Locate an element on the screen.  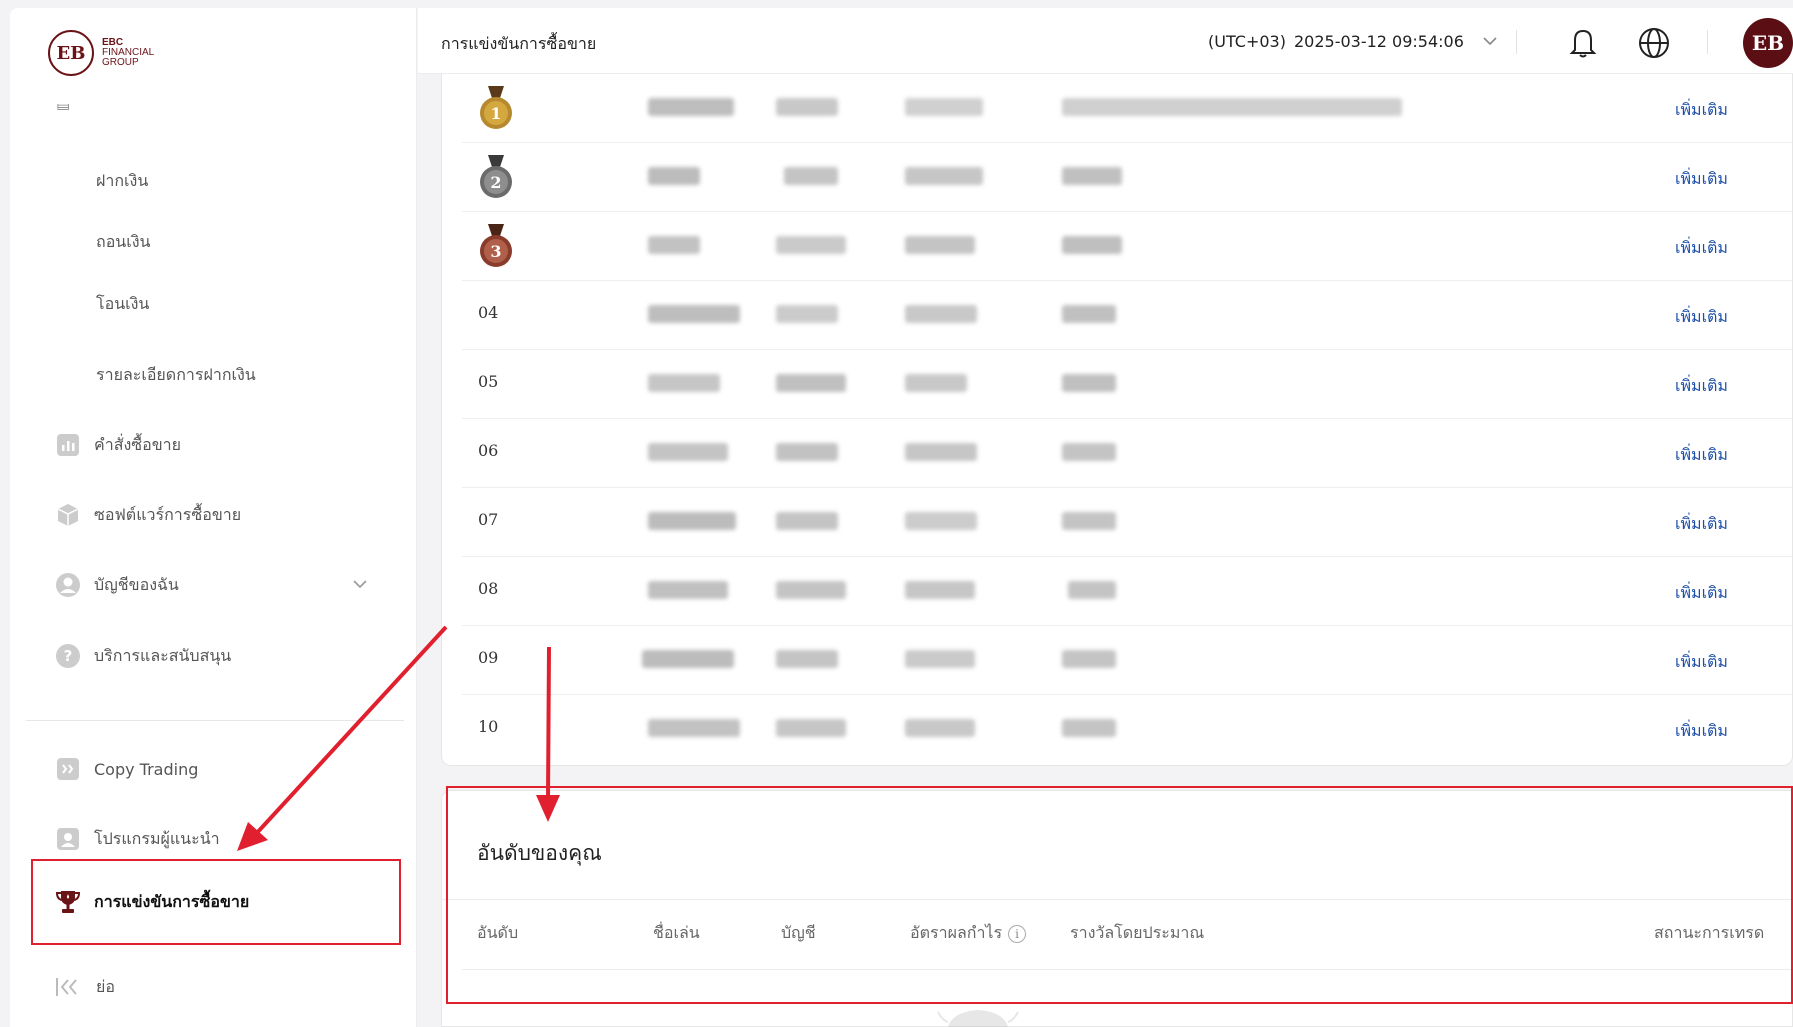
logo-mark: EB is located at coordinates (71, 53).